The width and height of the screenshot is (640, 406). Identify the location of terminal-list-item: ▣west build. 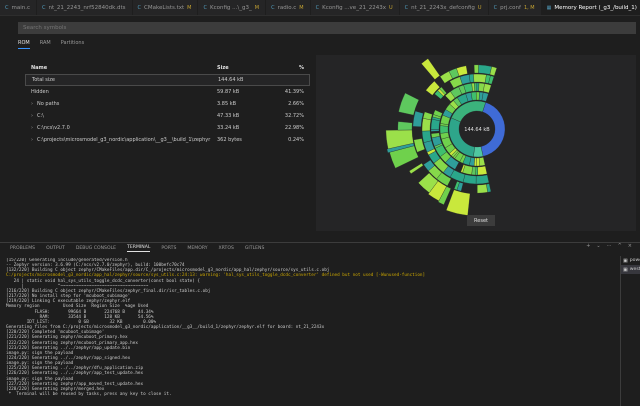
(630, 269).